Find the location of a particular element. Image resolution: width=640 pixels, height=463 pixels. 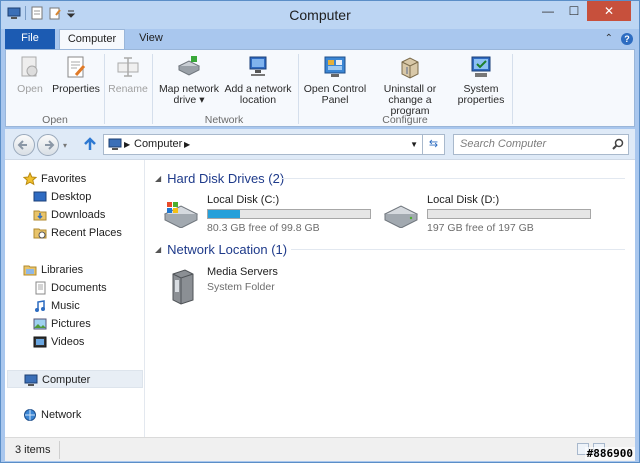

windows-drive-icon is located at coordinates (181, 213).